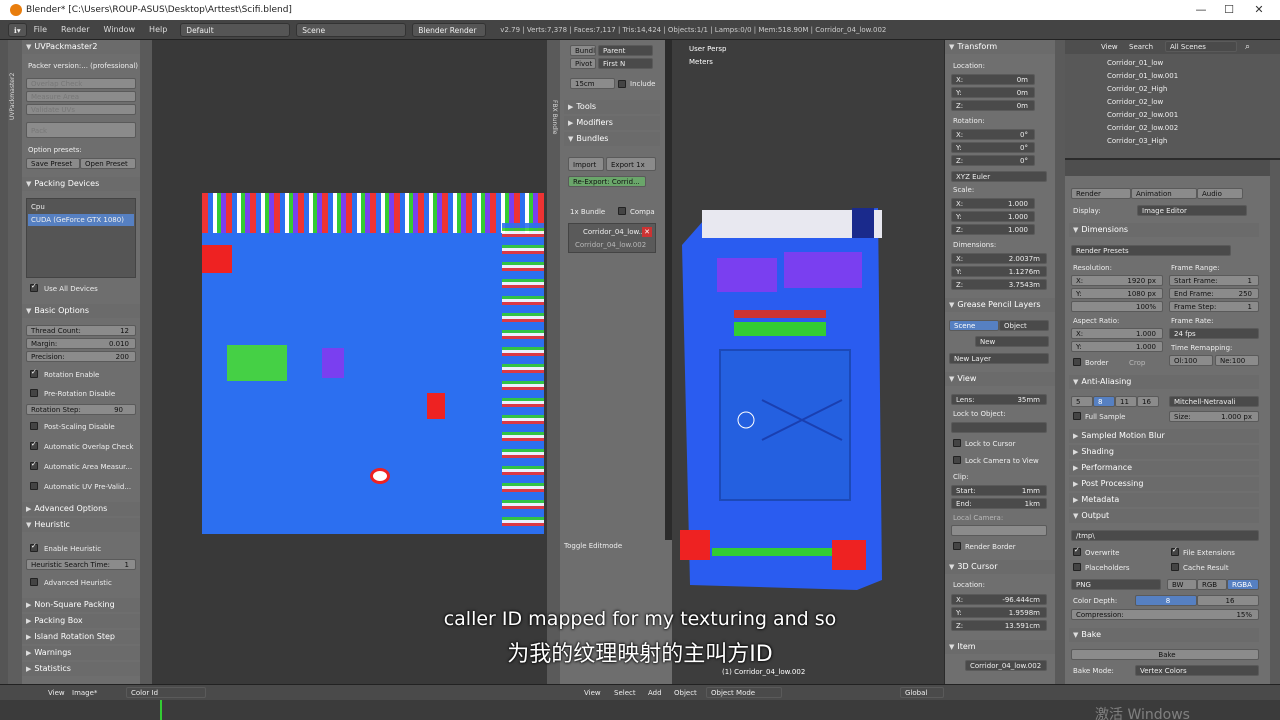 This screenshot has height=720, width=1280. What do you see at coordinates (1164, 230) in the screenshot?
I see `dimensions-panel-header: ▼ Dimensions` at bounding box center [1164, 230].